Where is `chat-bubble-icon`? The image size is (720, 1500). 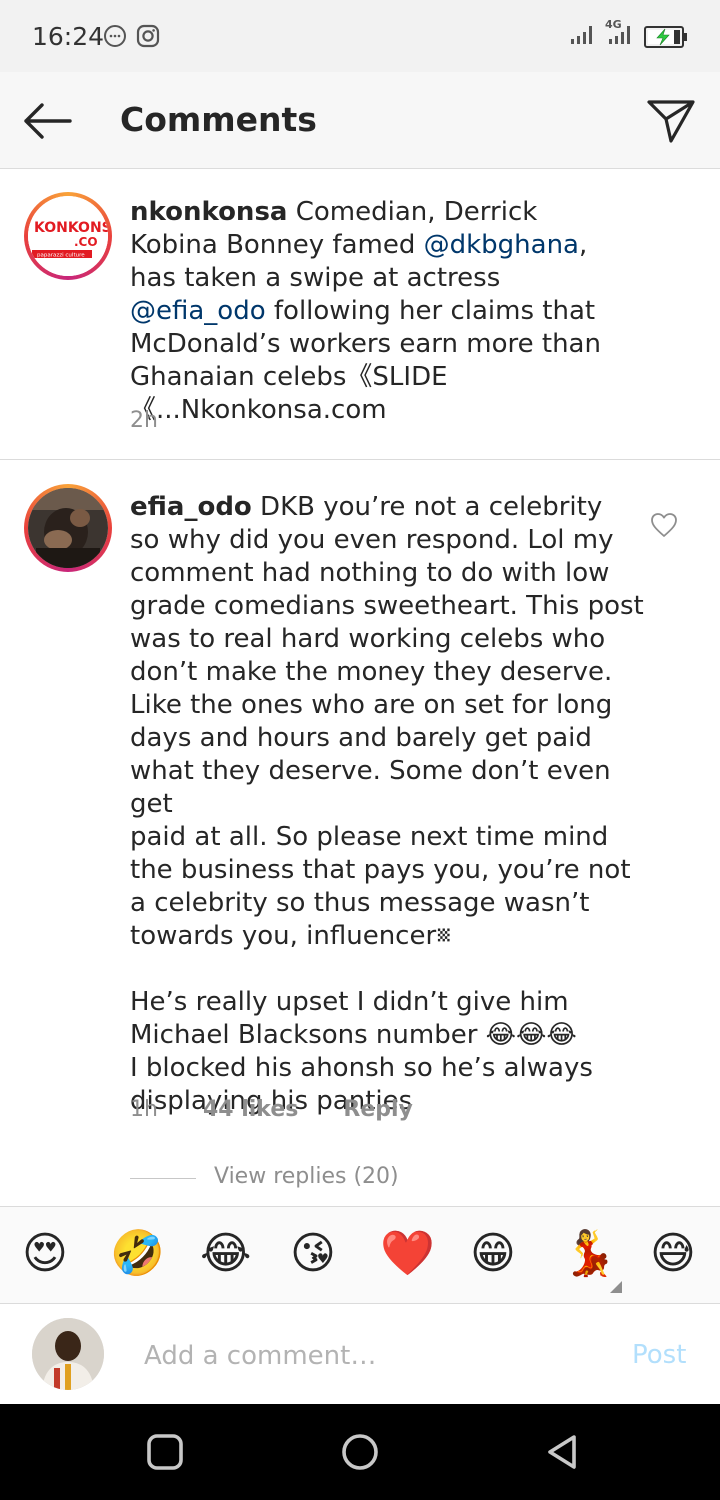 chat-bubble-icon is located at coordinates (115, 38).